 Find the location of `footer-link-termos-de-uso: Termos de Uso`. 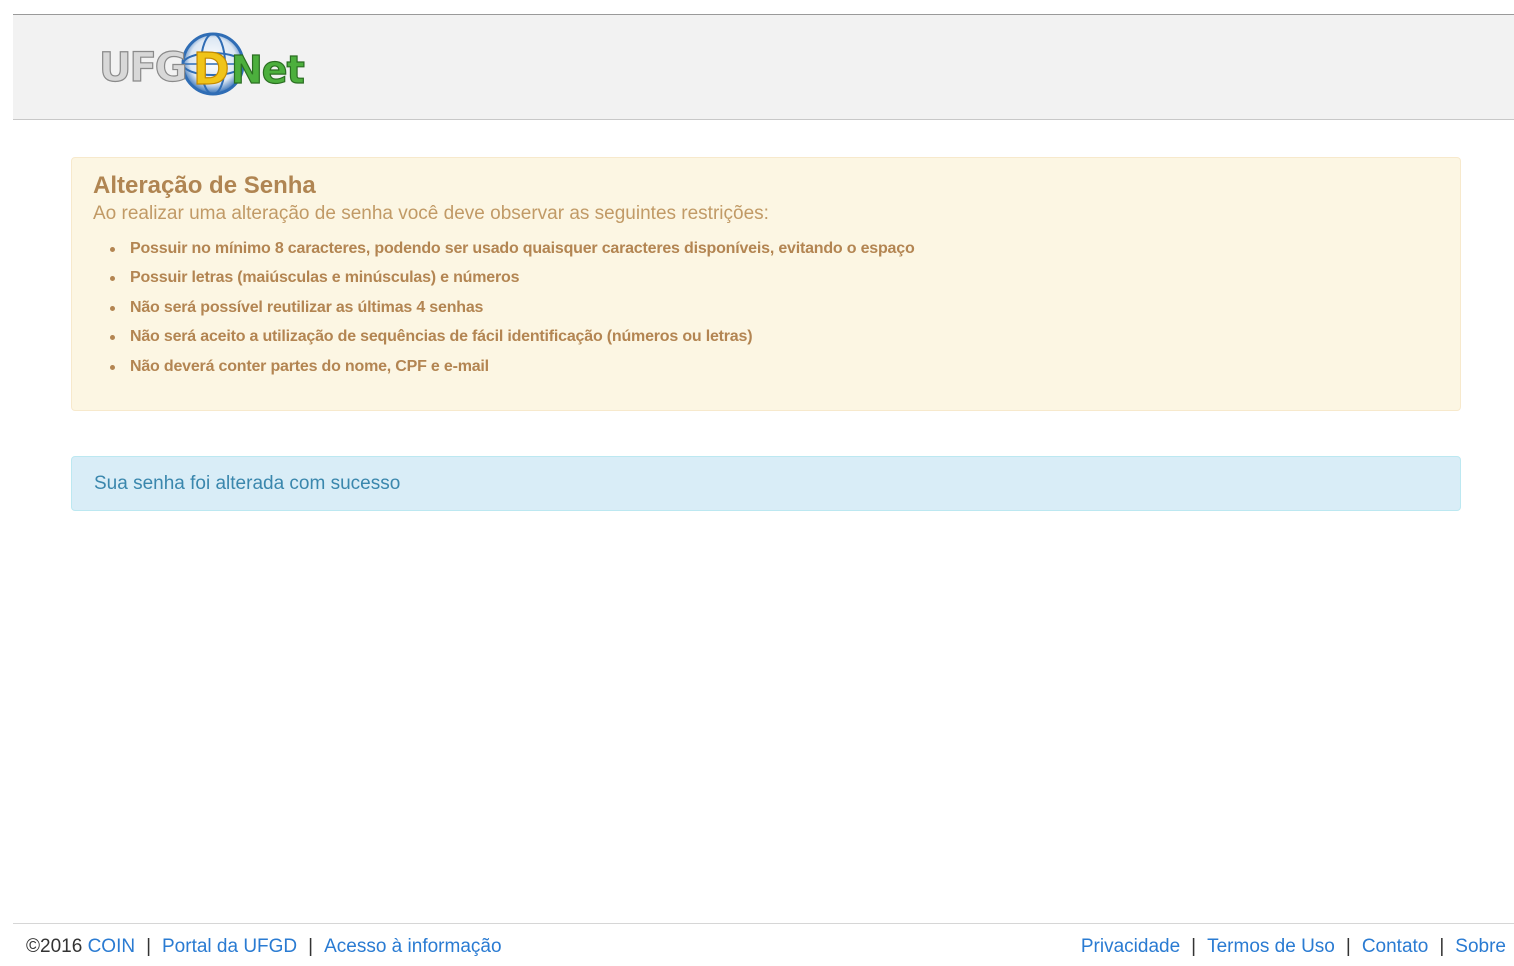

footer-link-termos-de-uso: Termos de Uso is located at coordinates (1271, 946).